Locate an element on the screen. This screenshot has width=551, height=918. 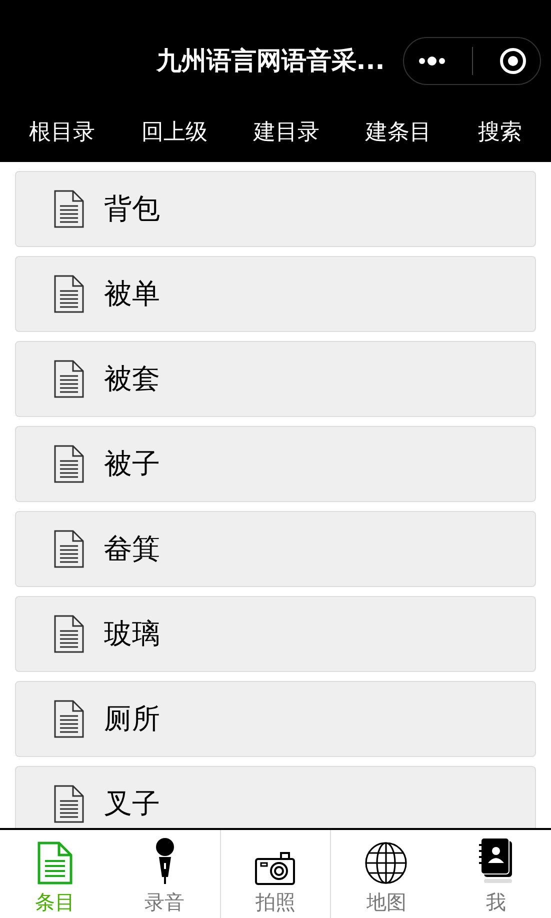
item-label: 被子 is located at coordinates (132, 464).